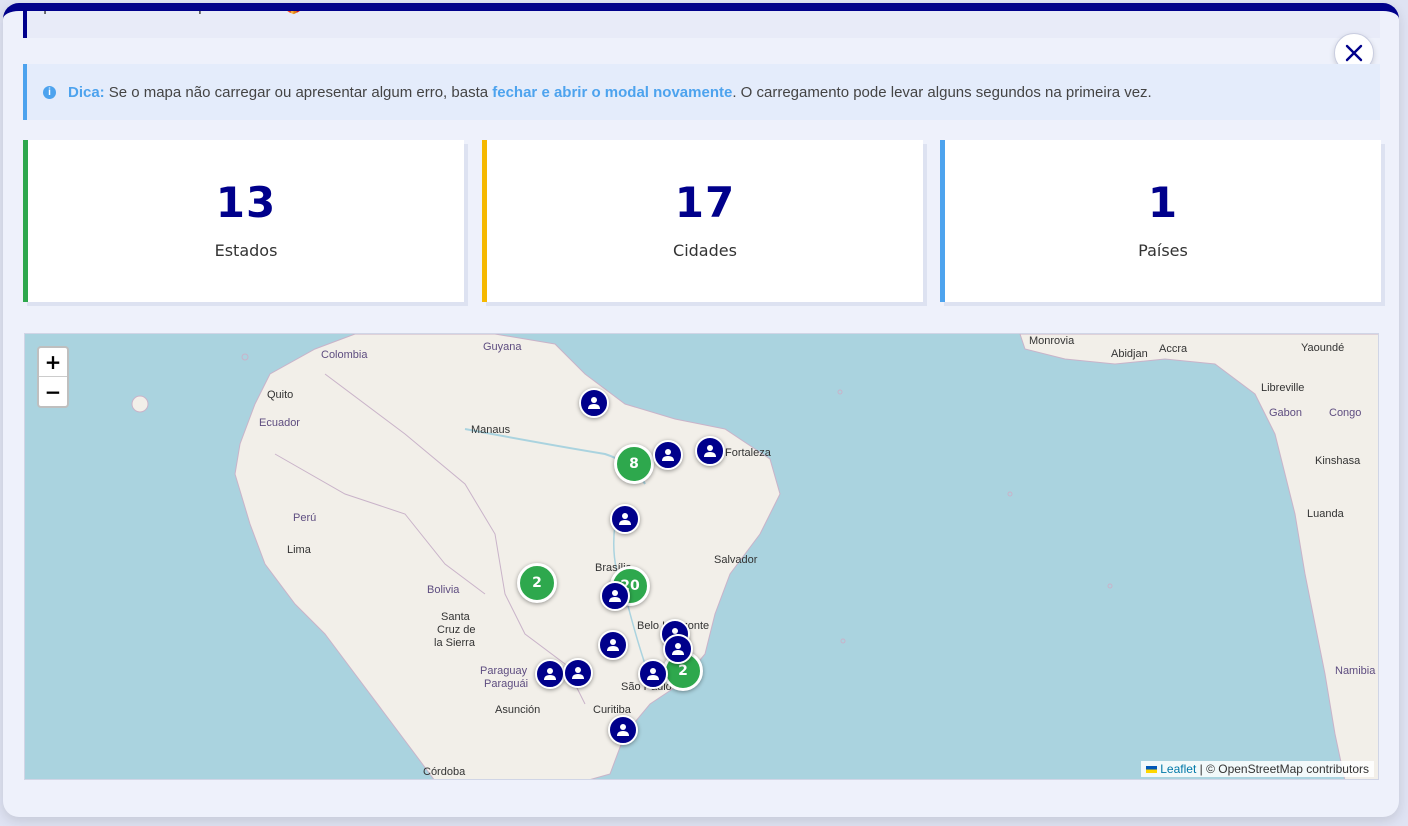 The height and width of the screenshot is (826, 1408). I want to click on privacy-notice: privacidade é nossa prioridade. 🎁, so click(701, 20).